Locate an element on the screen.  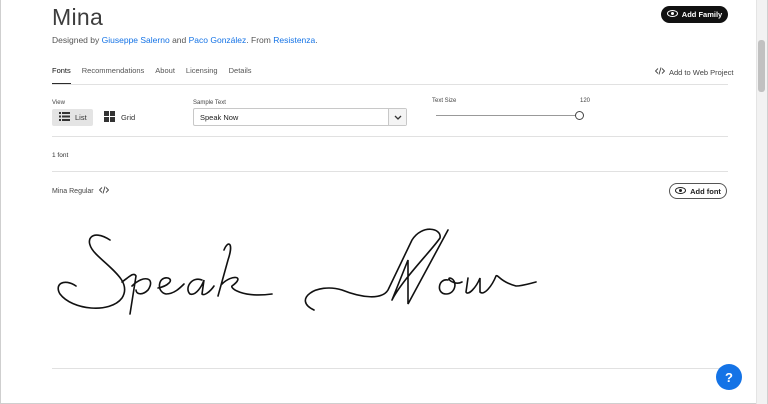
period-text: . is located at coordinates (316, 40).